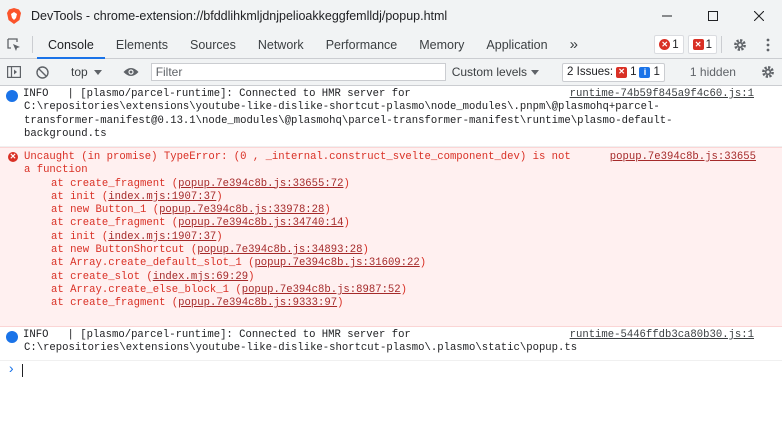  I want to click on inspect-icon, so click(13, 44).